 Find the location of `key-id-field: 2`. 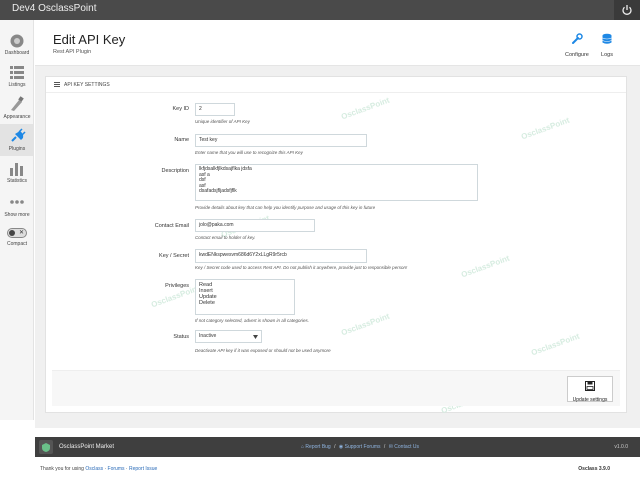

key-id-field: 2 is located at coordinates (215, 109).